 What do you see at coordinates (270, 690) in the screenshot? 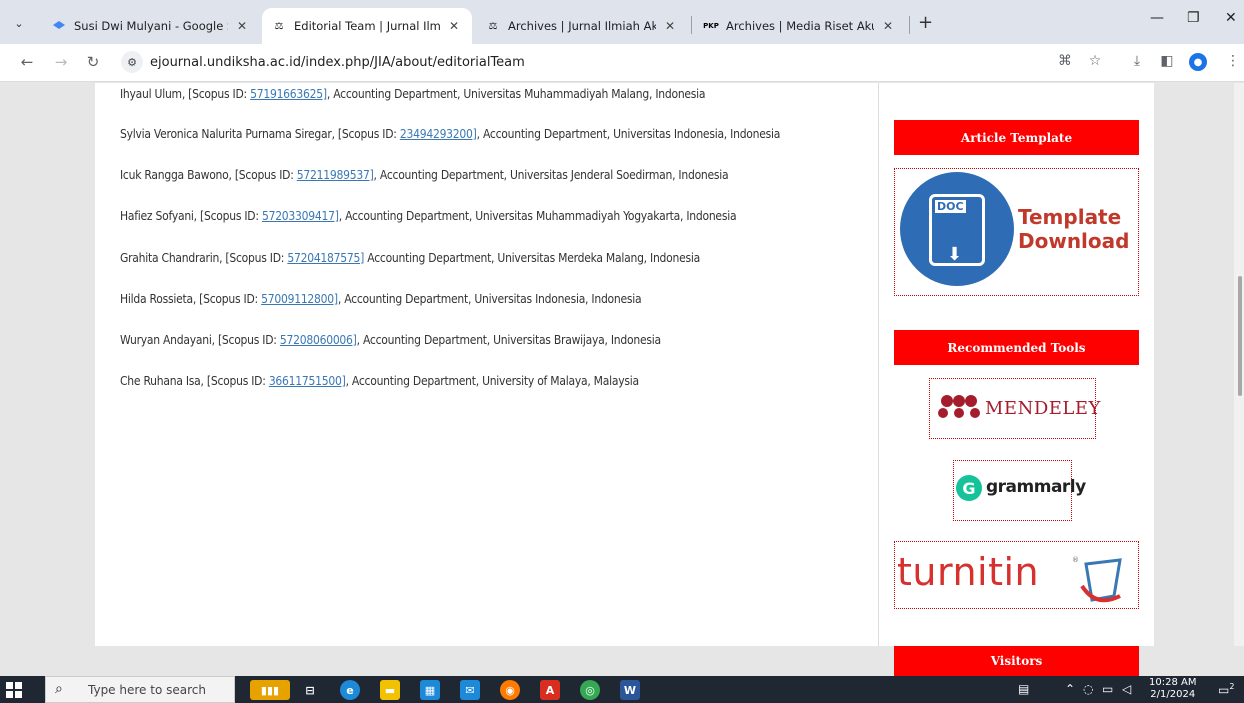
I see `books-app-icon: ▮▮▮` at bounding box center [270, 690].